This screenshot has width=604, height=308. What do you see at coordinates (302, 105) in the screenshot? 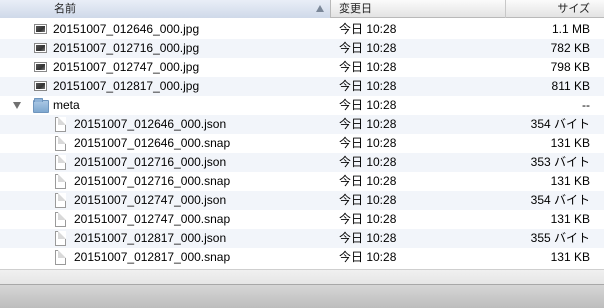
I see `folder-row-meta: meta 今日 10:28 --` at bounding box center [302, 105].